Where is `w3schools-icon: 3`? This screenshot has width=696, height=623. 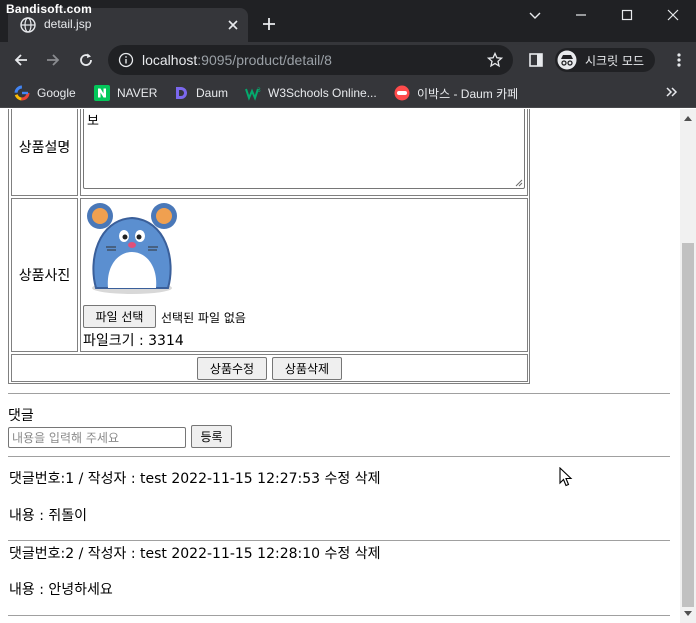
w3schools-icon: 3 is located at coordinates (253, 94).